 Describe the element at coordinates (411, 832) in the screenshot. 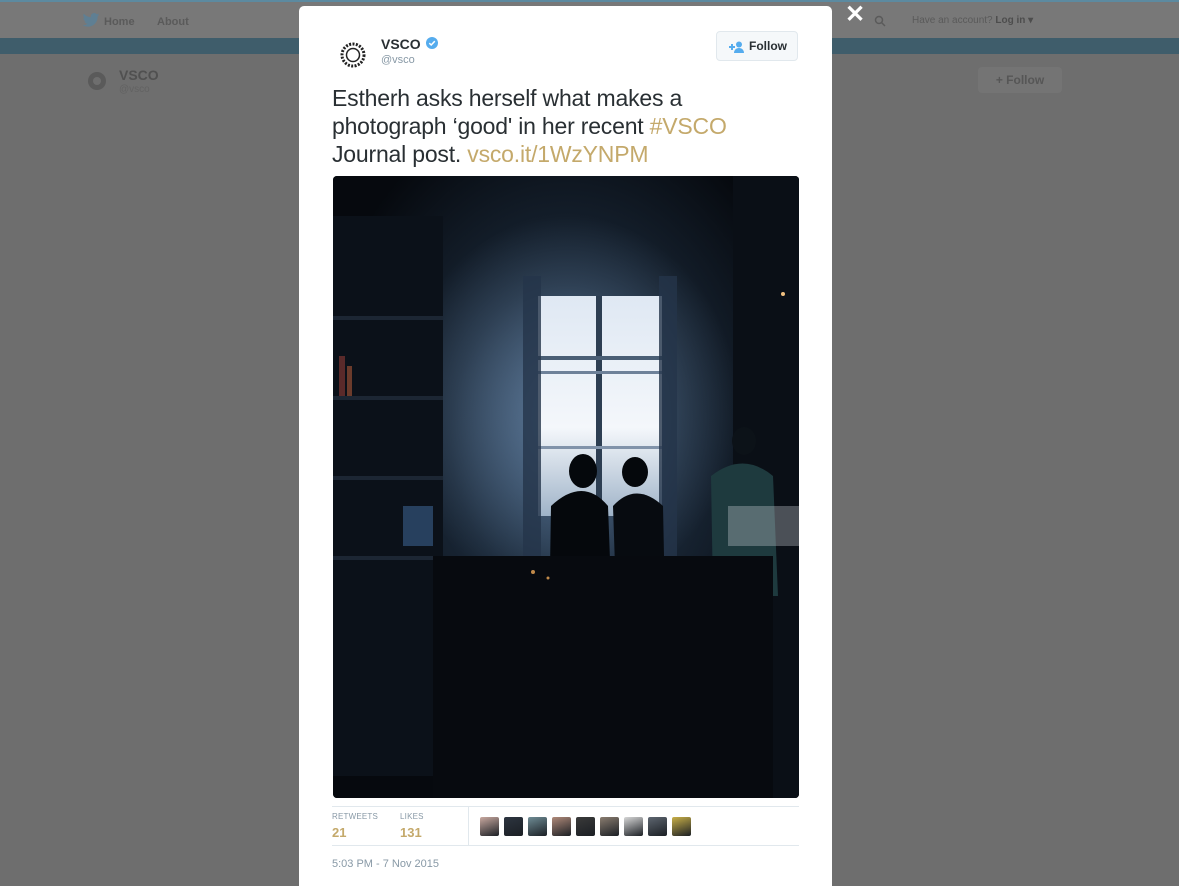

I see `likes-count: 131` at that location.